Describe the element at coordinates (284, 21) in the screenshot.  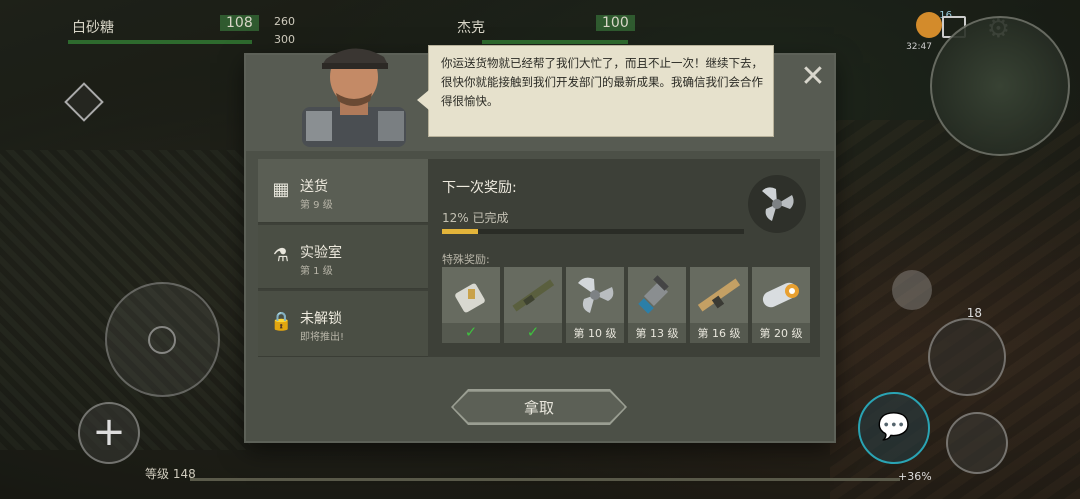
I see `energy-stat: 260` at that location.